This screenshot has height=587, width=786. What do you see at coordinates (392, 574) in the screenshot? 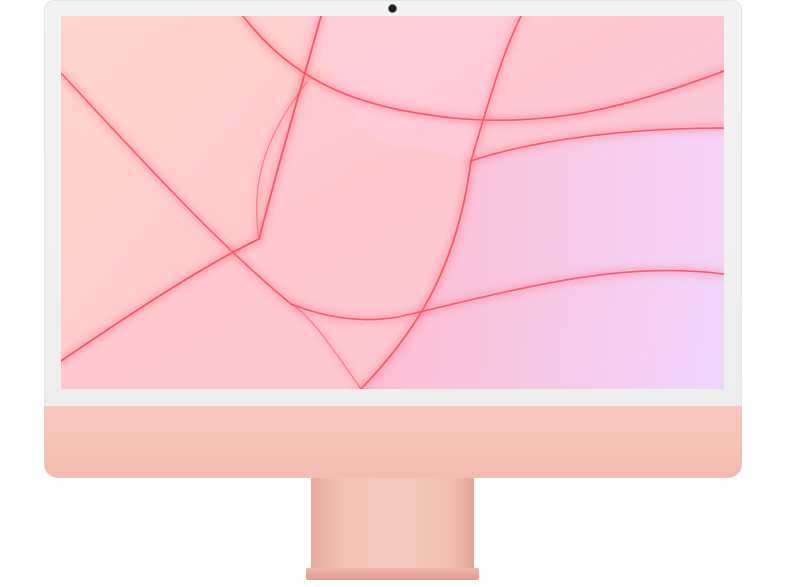
I see `imac-stand-base` at bounding box center [392, 574].